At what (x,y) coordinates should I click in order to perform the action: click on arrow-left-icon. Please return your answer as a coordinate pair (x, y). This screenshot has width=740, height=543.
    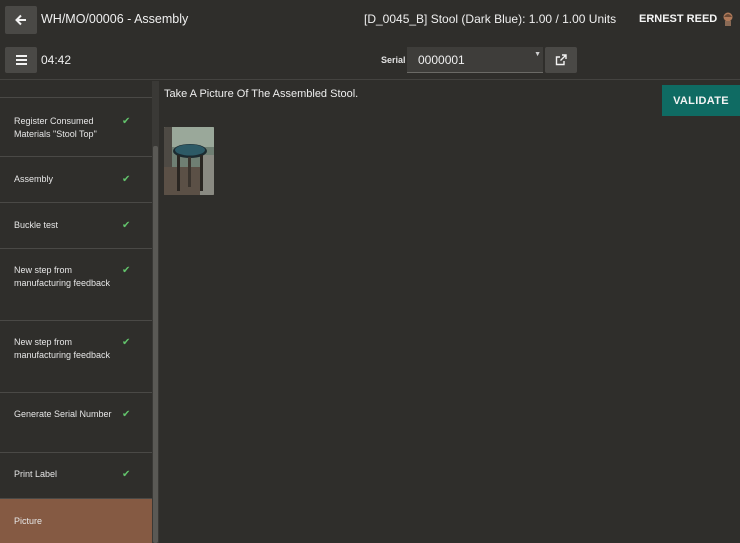
    Looking at the image, I should click on (20, 20).